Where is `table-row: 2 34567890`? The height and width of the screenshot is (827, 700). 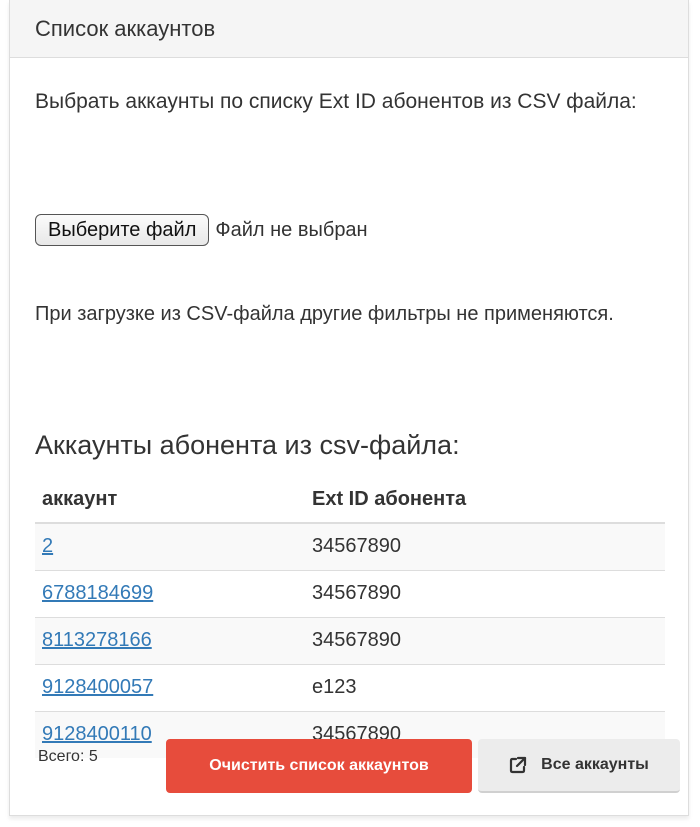
table-row: 2 34567890 is located at coordinates (350, 546).